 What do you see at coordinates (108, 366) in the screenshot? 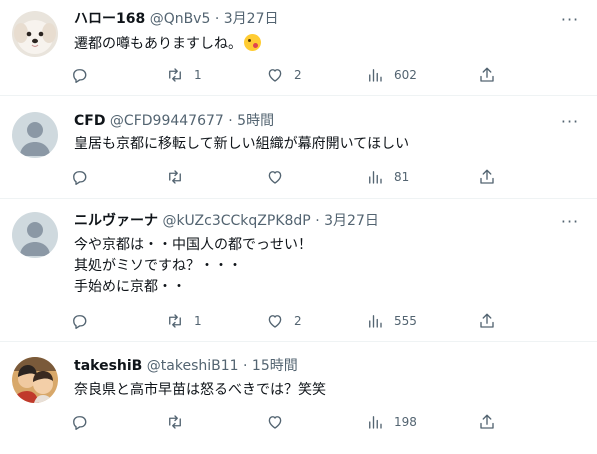
I see `display-name: takeshiB` at bounding box center [108, 366].